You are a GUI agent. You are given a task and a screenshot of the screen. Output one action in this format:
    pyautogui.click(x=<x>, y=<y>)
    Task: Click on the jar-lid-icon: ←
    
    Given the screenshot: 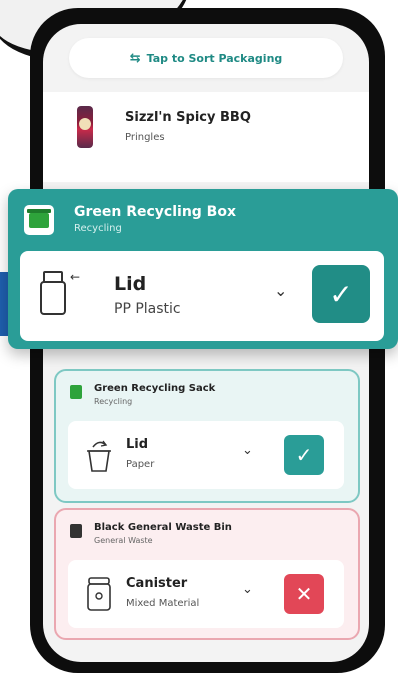 What is the action you would take?
    pyautogui.click(x=60, y=292)
    